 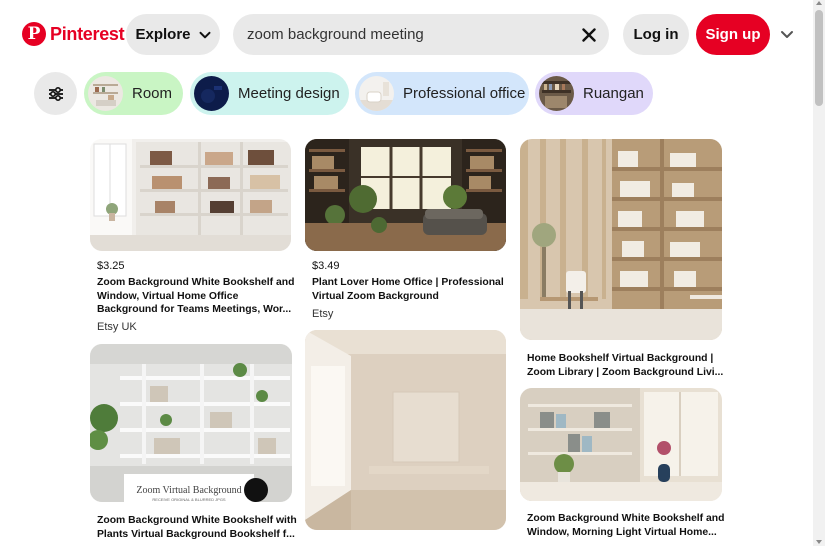 I want to click on pin-source: Etsy, so click(x=322, y=314).